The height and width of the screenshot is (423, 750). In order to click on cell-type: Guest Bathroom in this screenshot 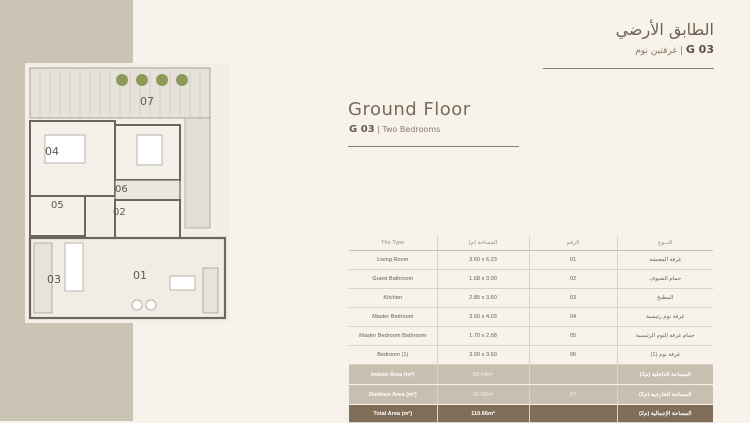, I will do `click(393, 279)`.